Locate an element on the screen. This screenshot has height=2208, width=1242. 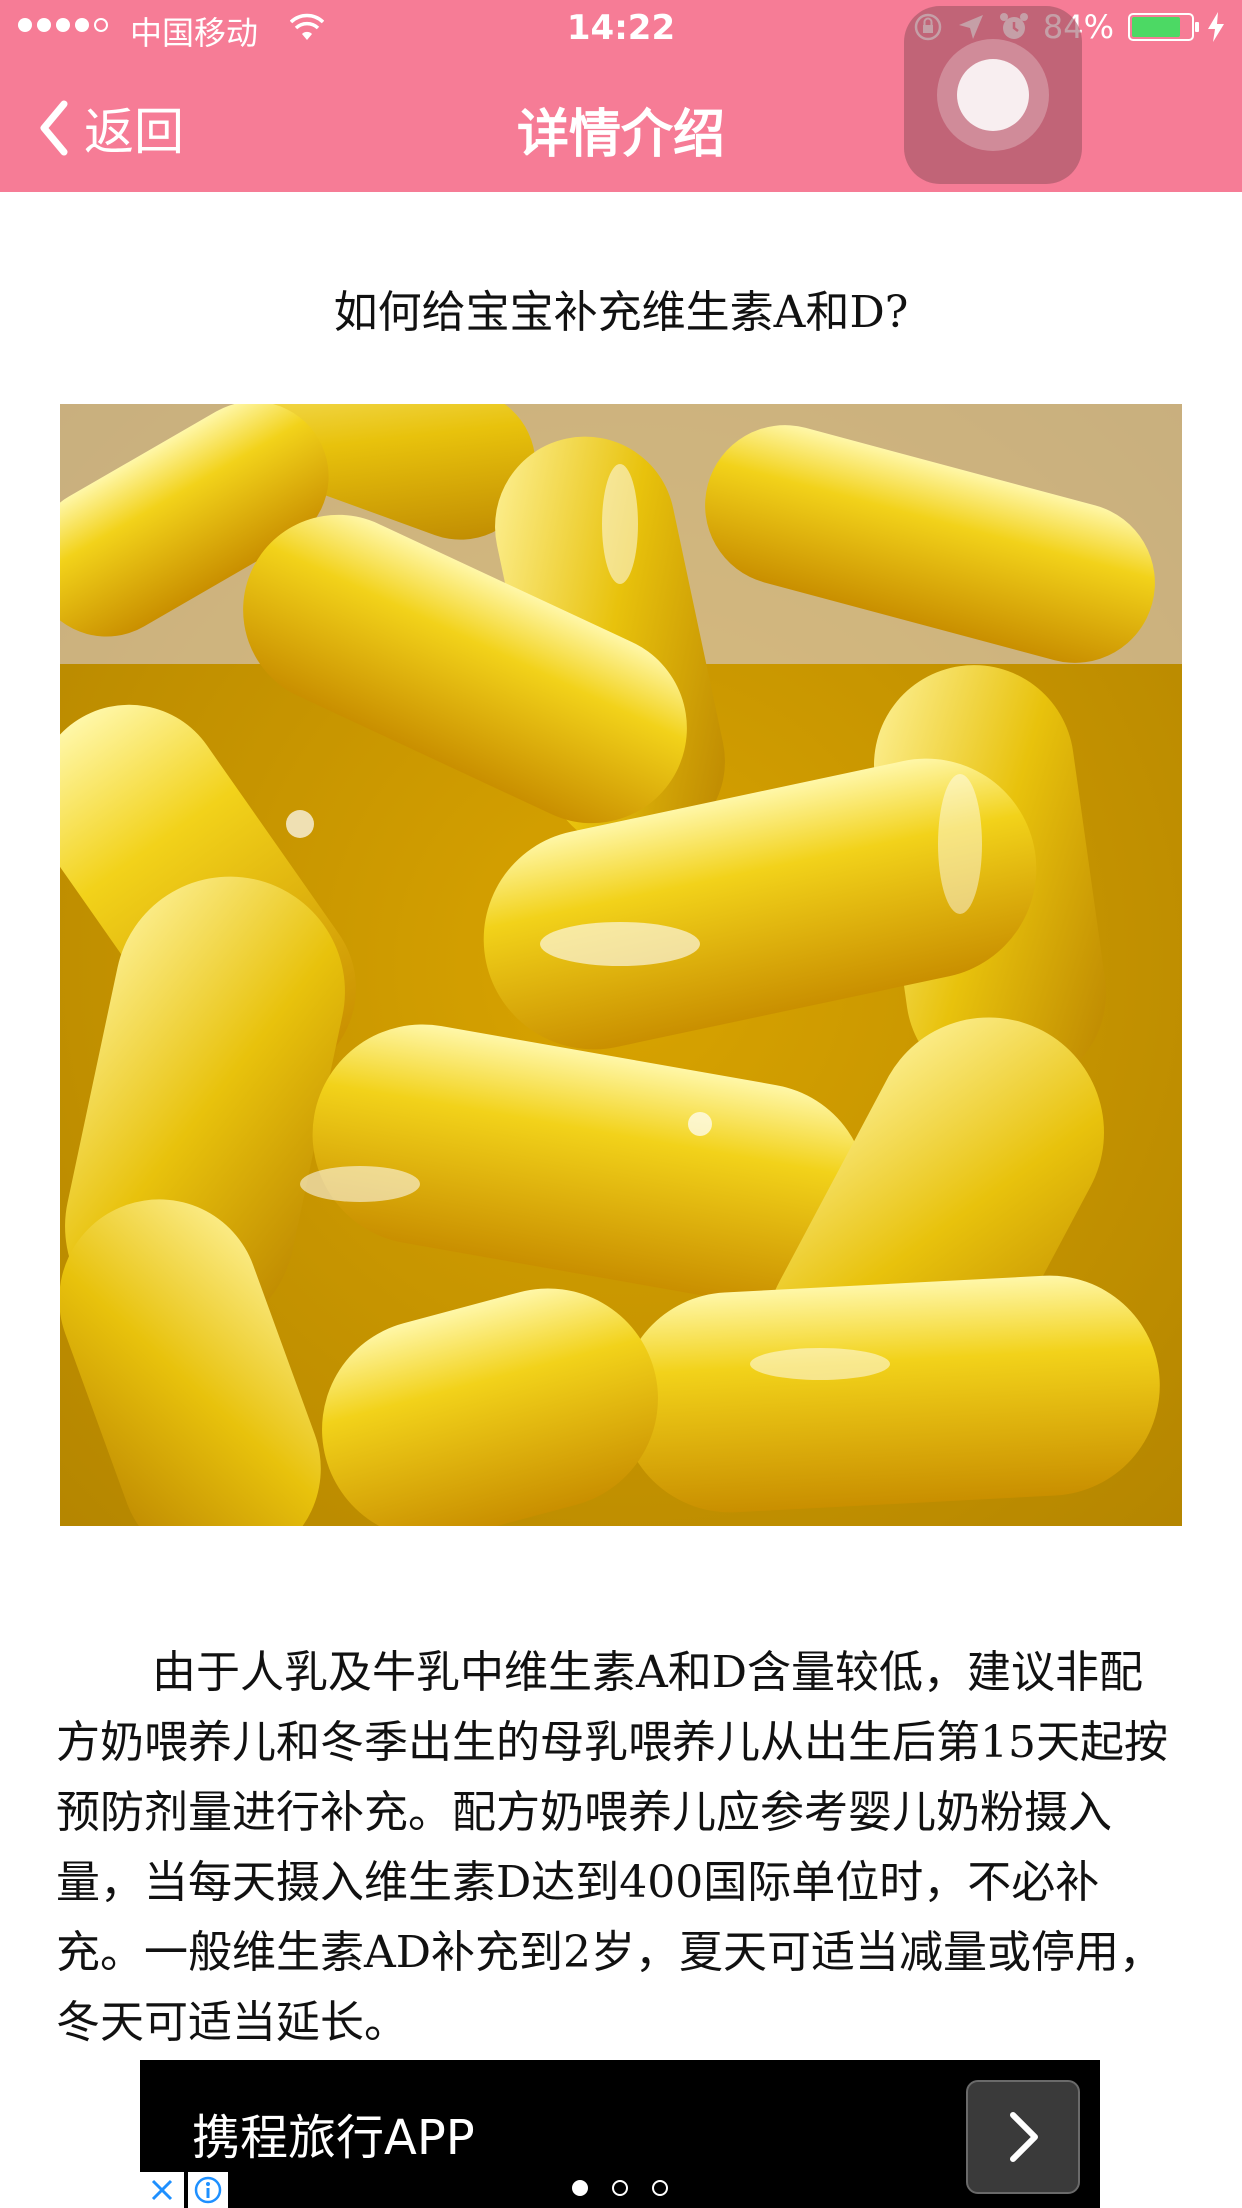
ad-text: 携程旅行APP is located at coordinates (333, 2138).